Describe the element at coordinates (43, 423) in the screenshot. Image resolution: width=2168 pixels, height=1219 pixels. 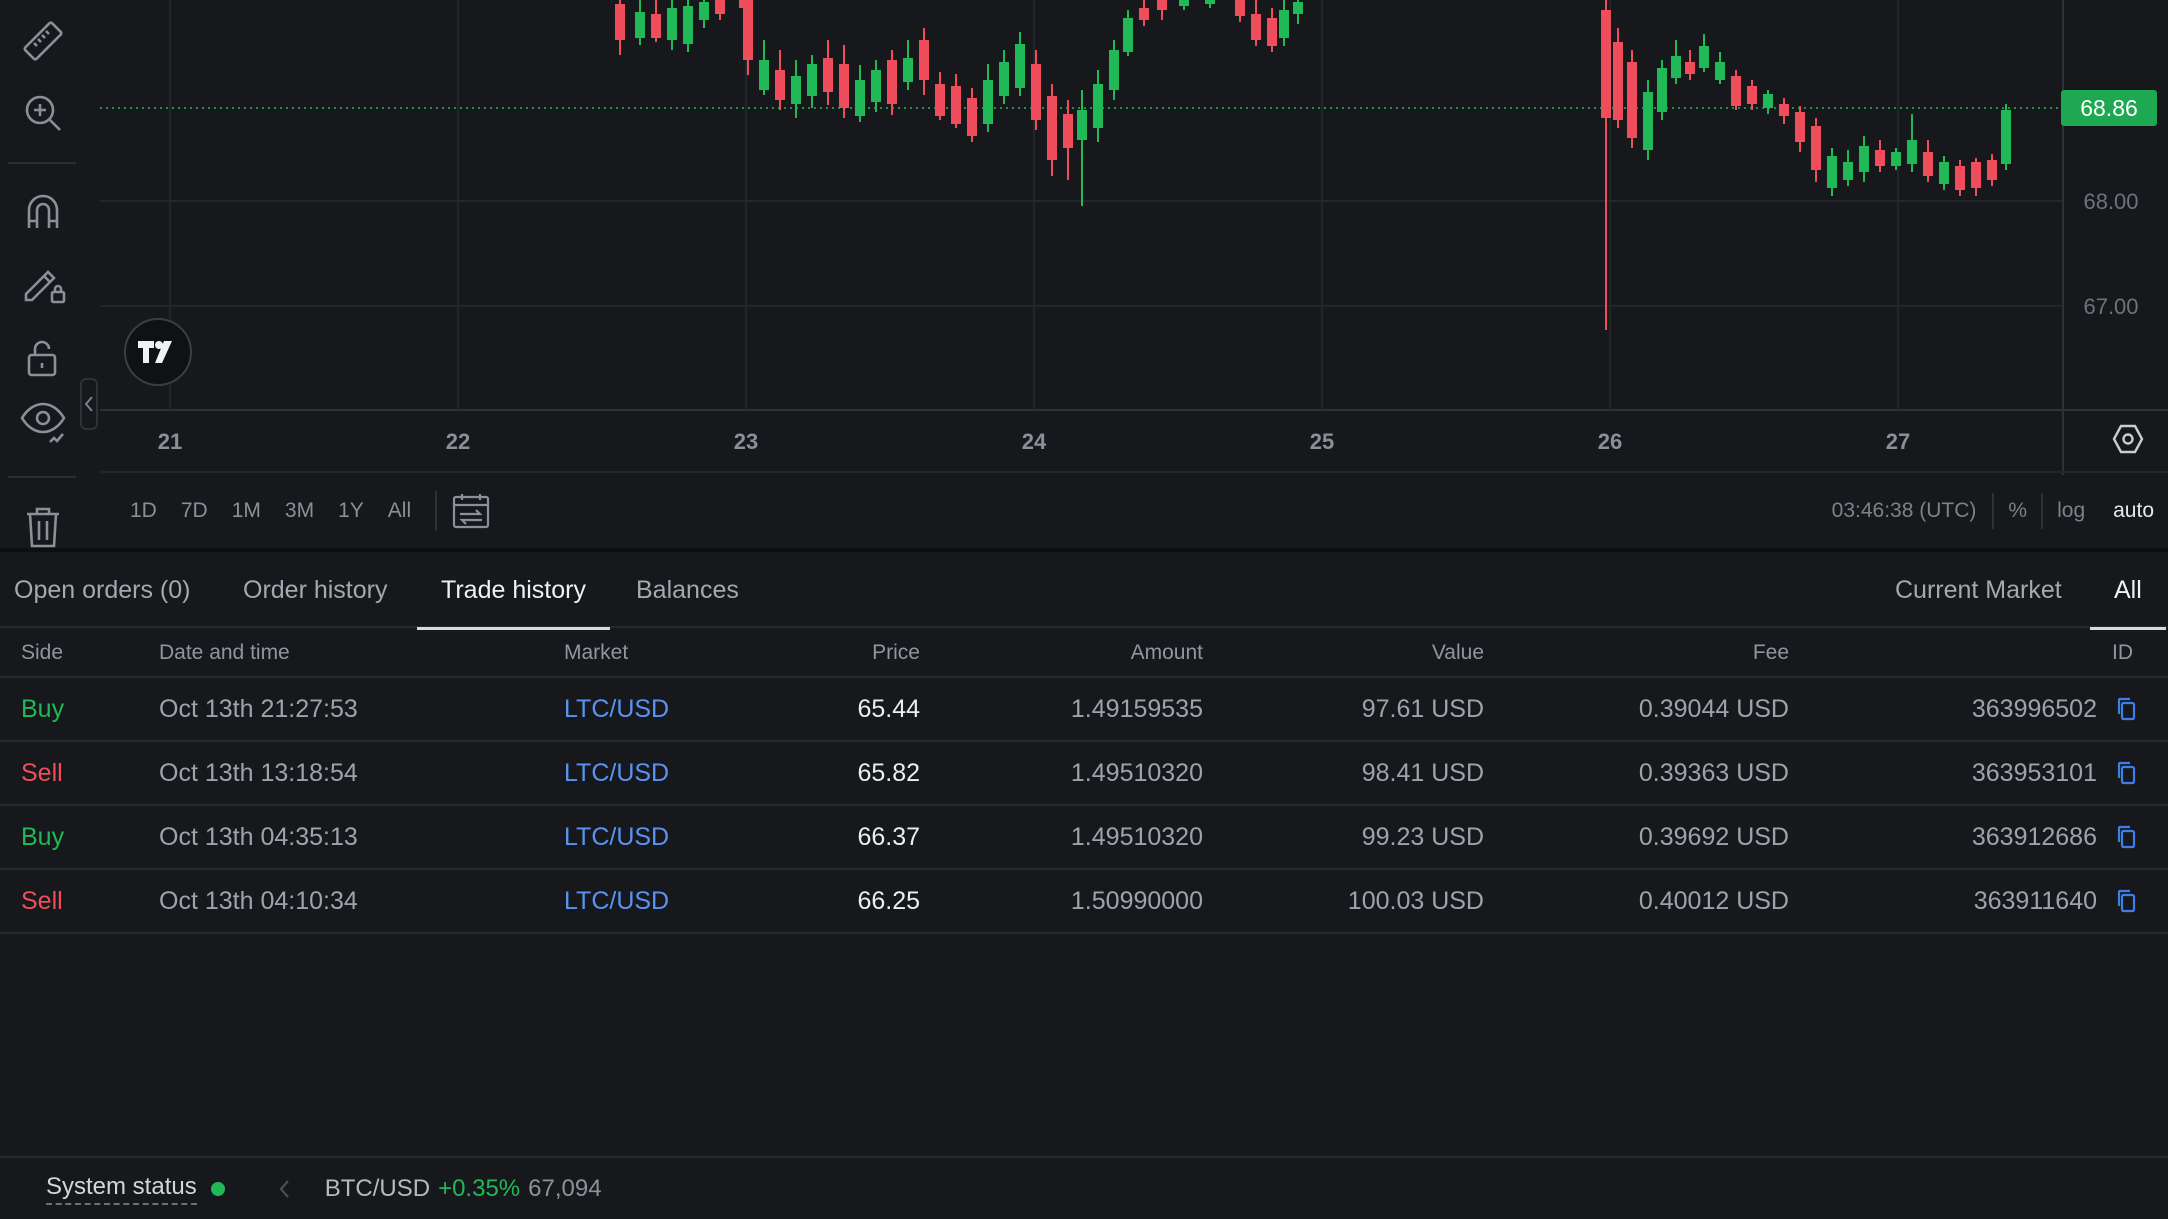
I see `eye-icon` at that location.